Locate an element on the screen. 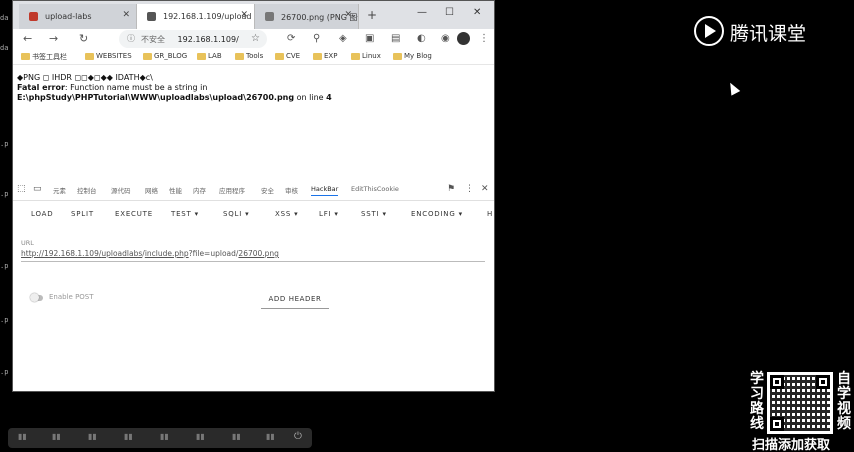 The image size is (854, 452). star-icon: ☆ is located at coordinates (255, 38).